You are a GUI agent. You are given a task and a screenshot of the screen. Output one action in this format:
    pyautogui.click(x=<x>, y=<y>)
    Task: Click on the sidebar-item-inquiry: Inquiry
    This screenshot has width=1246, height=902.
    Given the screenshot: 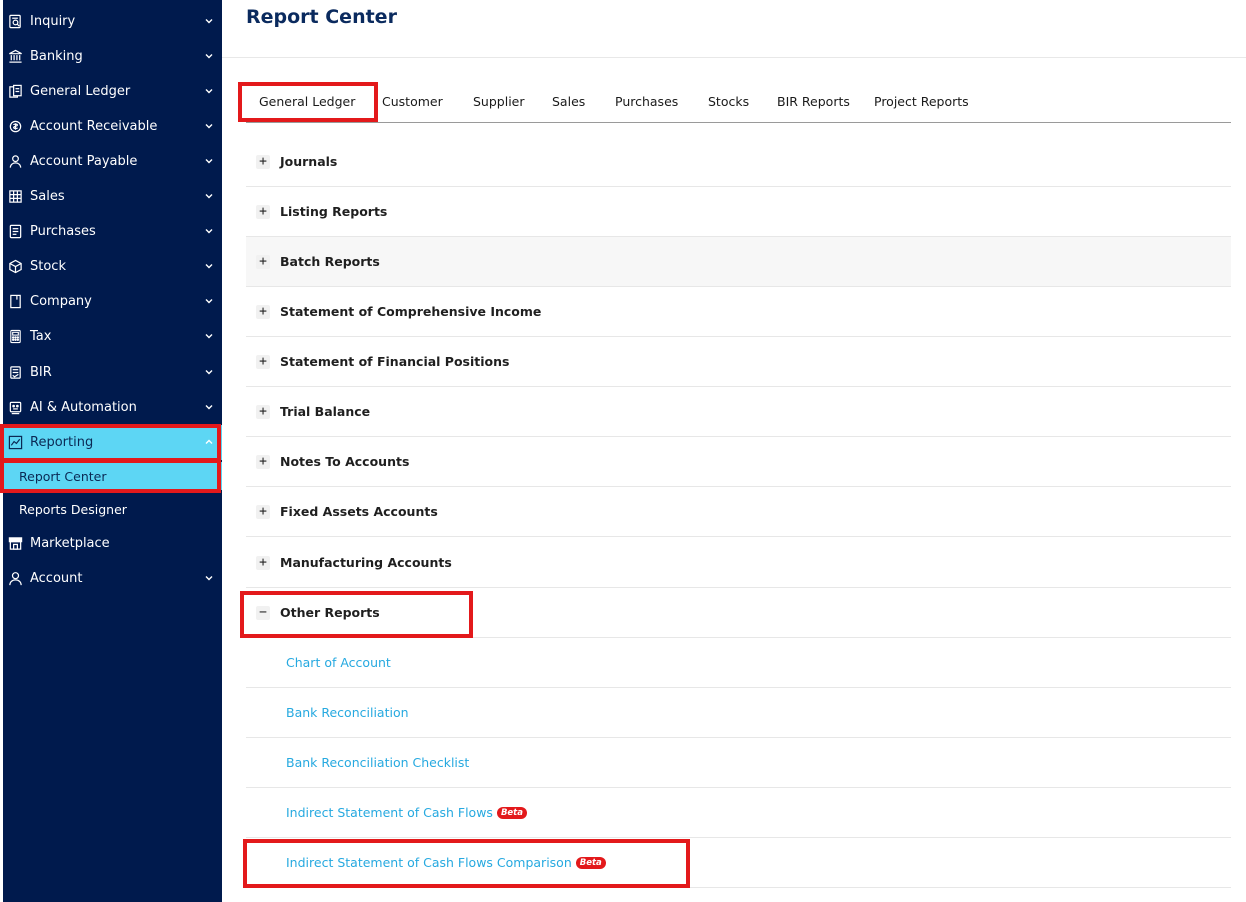 What is the action you would take?
    pyautogui.click(x=112, y=21)
    